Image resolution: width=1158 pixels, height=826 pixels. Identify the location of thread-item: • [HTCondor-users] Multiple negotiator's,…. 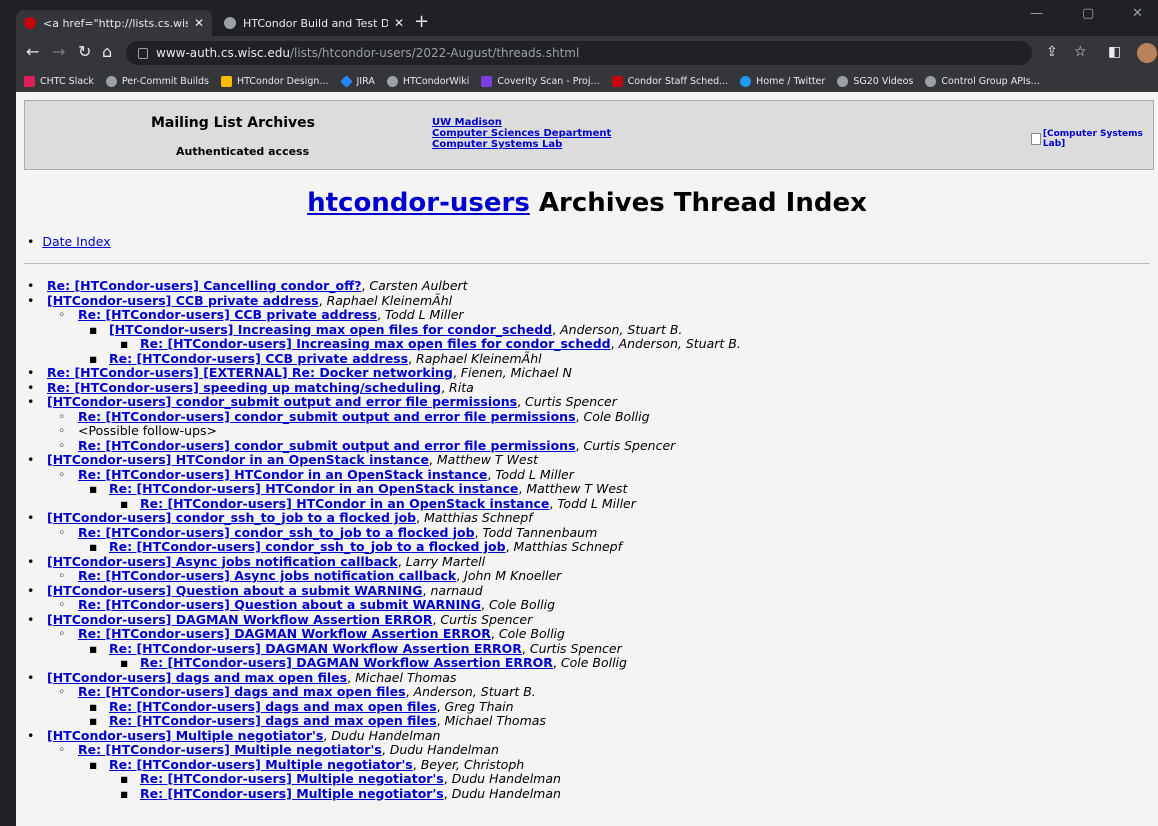
(587, 736).